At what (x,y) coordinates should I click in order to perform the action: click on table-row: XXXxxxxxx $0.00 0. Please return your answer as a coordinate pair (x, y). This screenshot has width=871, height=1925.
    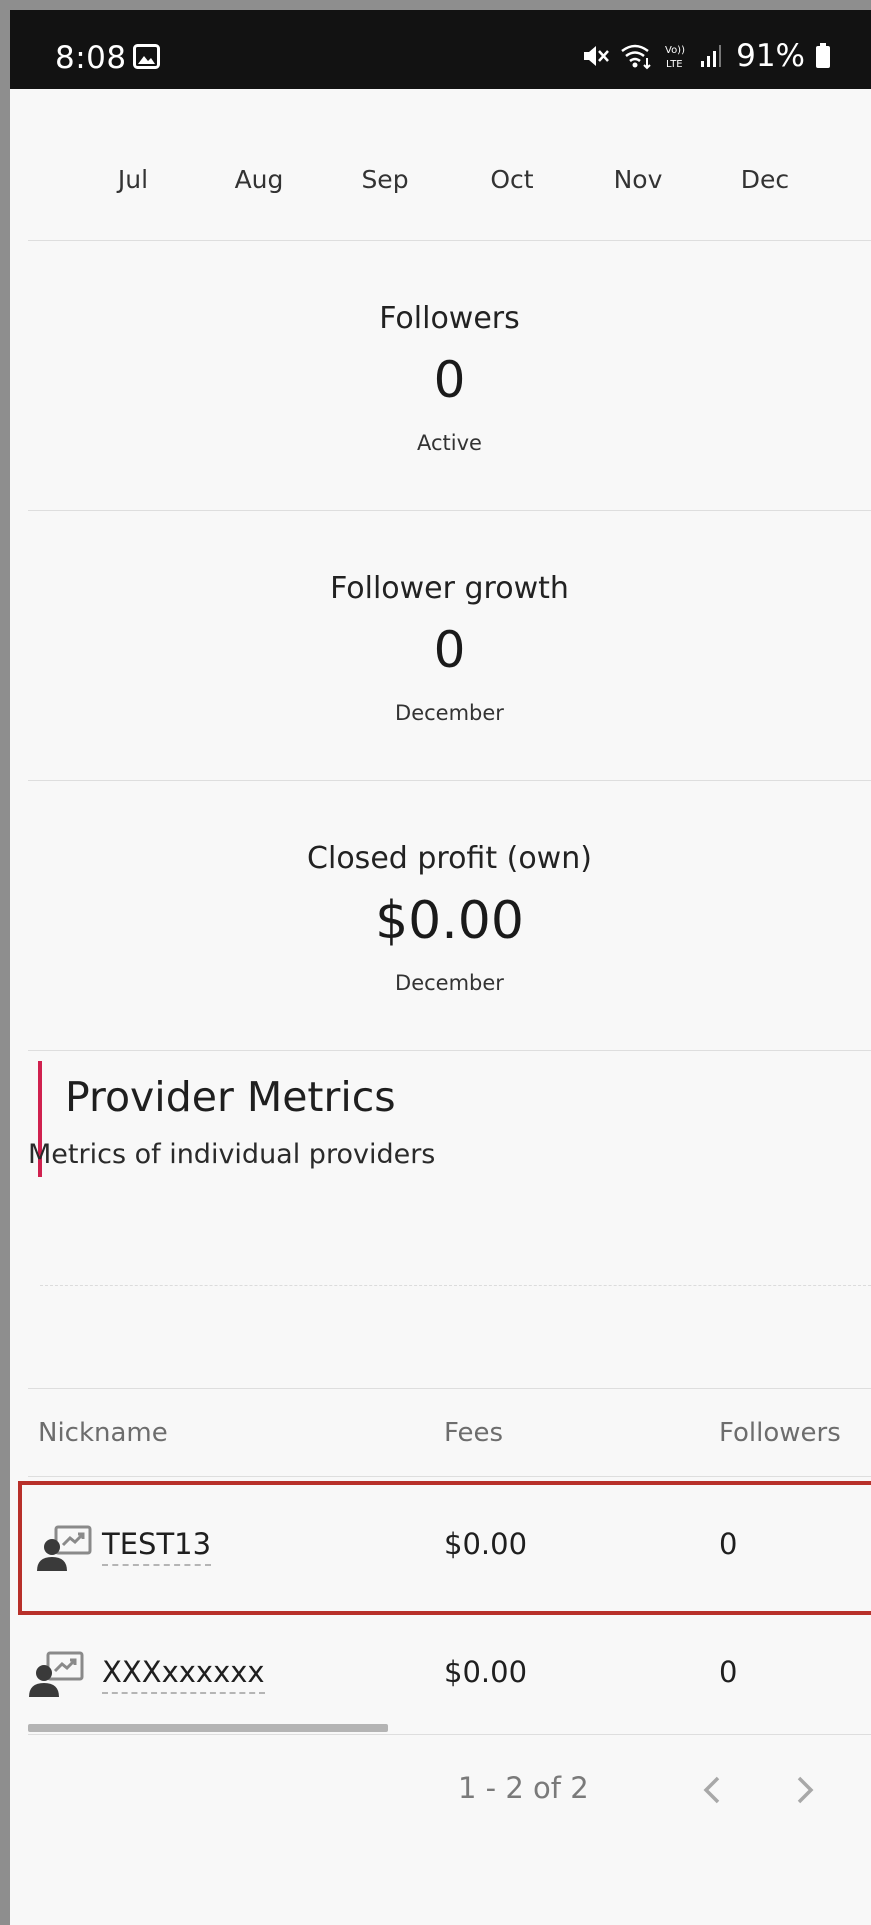
    Looking at the image, I should click on (449, 1674).